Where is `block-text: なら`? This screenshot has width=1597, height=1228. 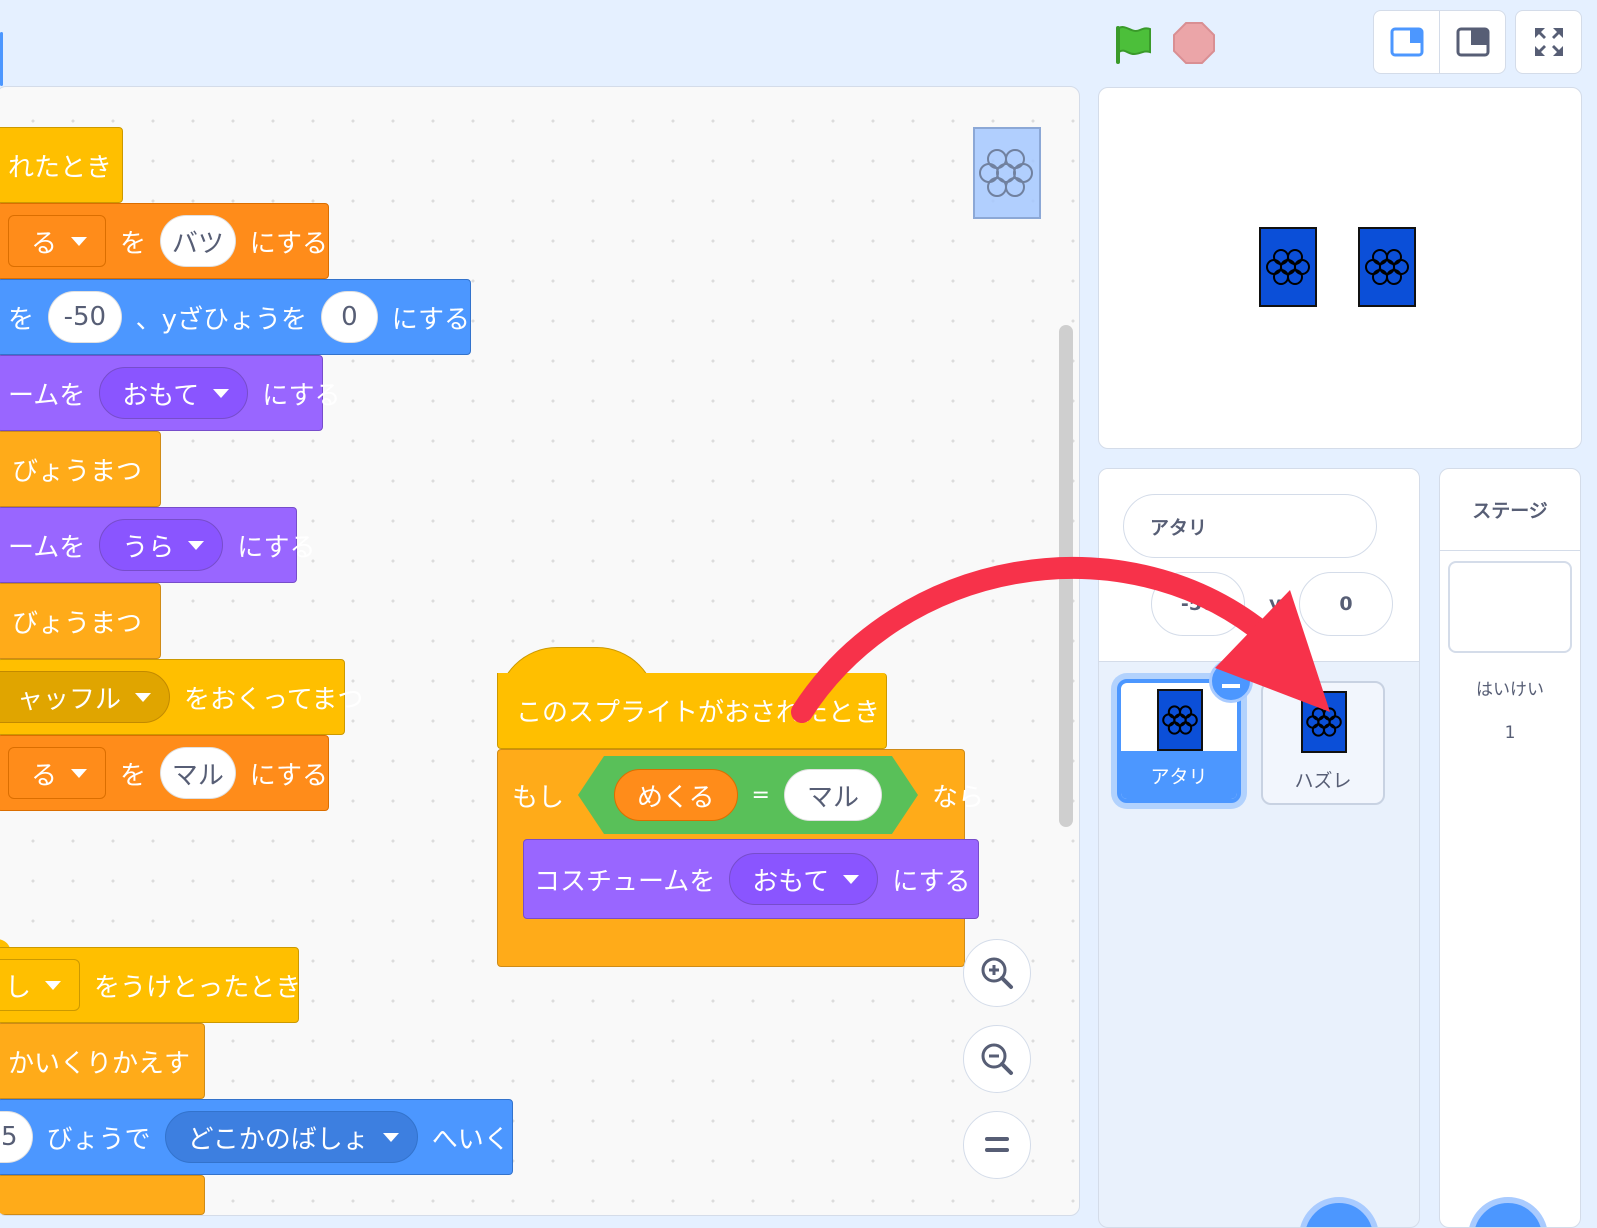
block-text: なら is located at coordinates (957, 797).